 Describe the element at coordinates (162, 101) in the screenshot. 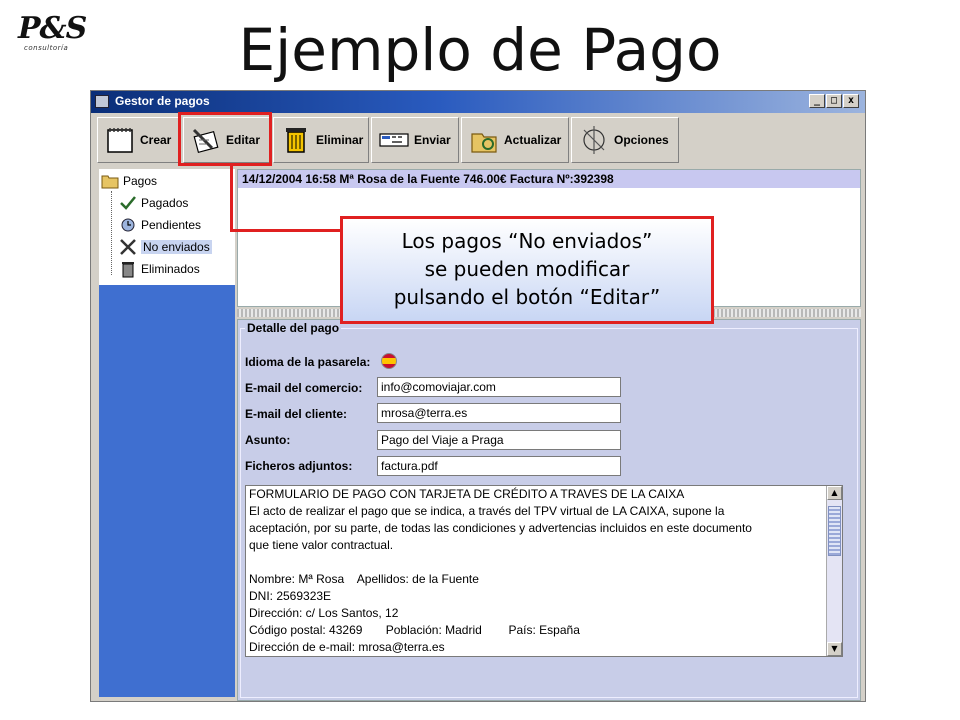

I see `window-title: Gestor de pagos` at that location.